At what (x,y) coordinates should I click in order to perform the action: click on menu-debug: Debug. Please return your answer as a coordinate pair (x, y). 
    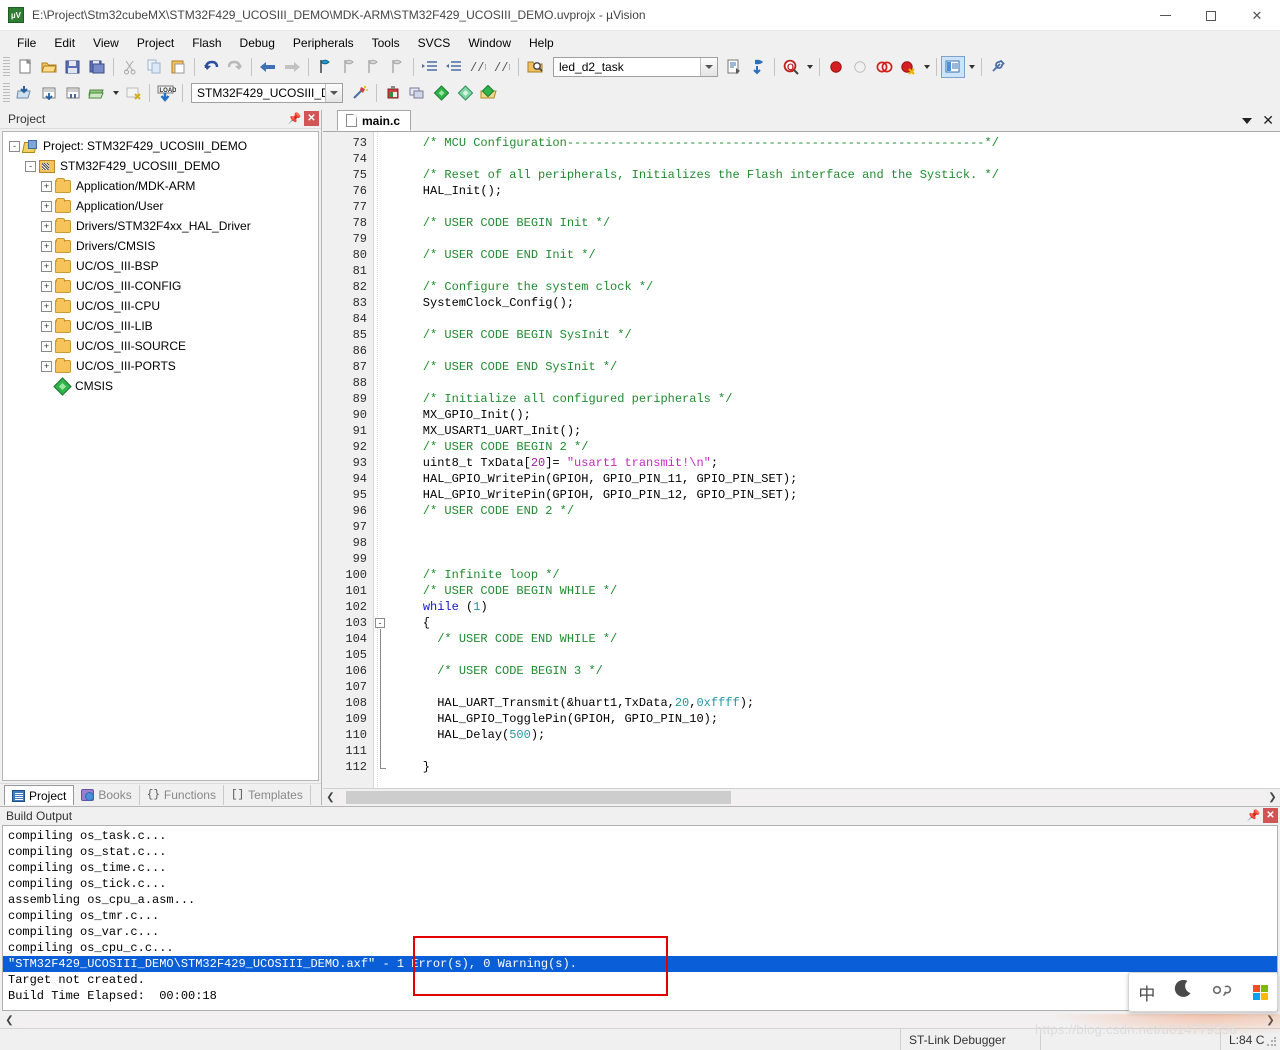
    Looking at the image, I should click on (257, 43).